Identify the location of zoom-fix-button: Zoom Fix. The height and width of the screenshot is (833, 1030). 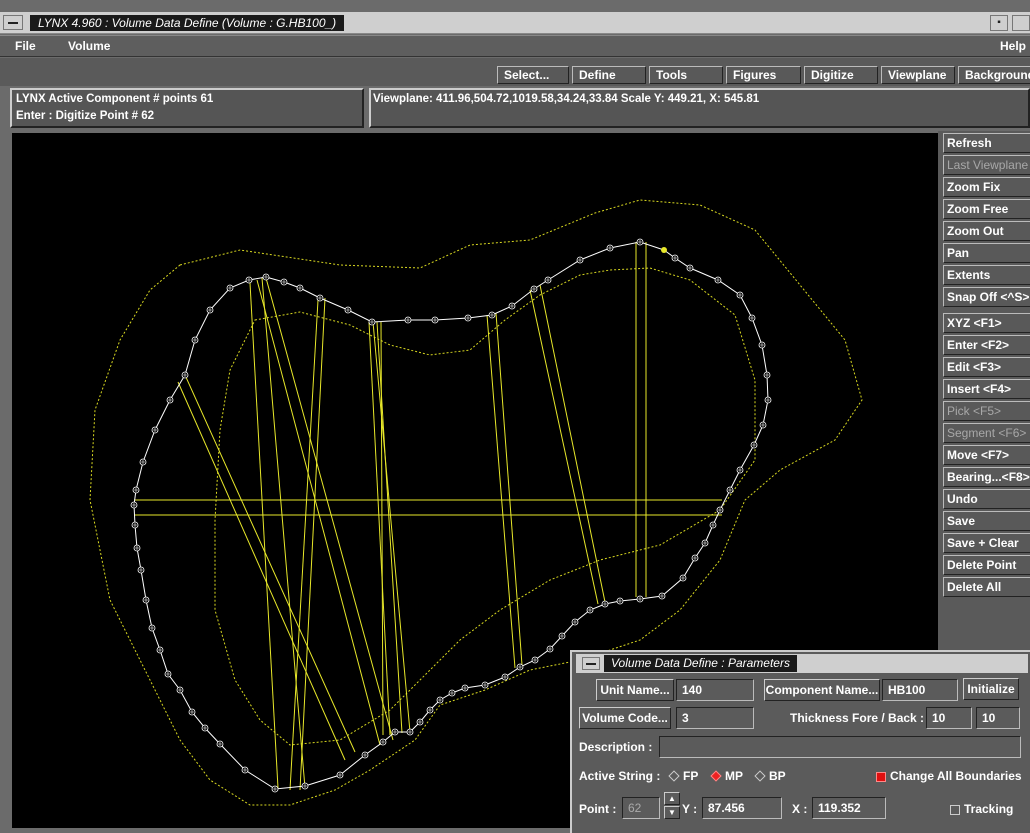
(986, 187).